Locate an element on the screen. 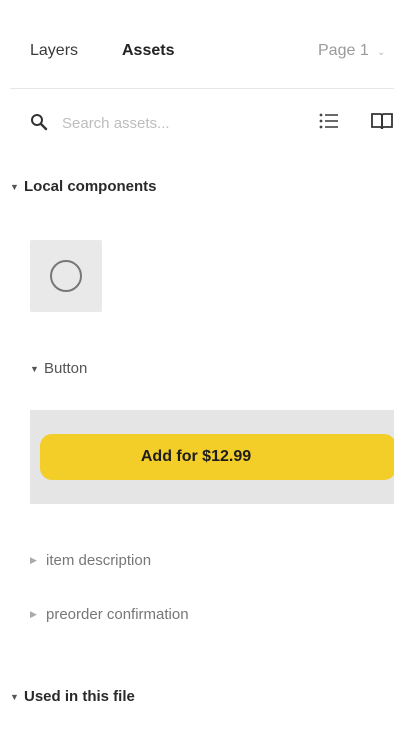  page-select: Page 1 ⌄ is located at coordinates (352, 51).